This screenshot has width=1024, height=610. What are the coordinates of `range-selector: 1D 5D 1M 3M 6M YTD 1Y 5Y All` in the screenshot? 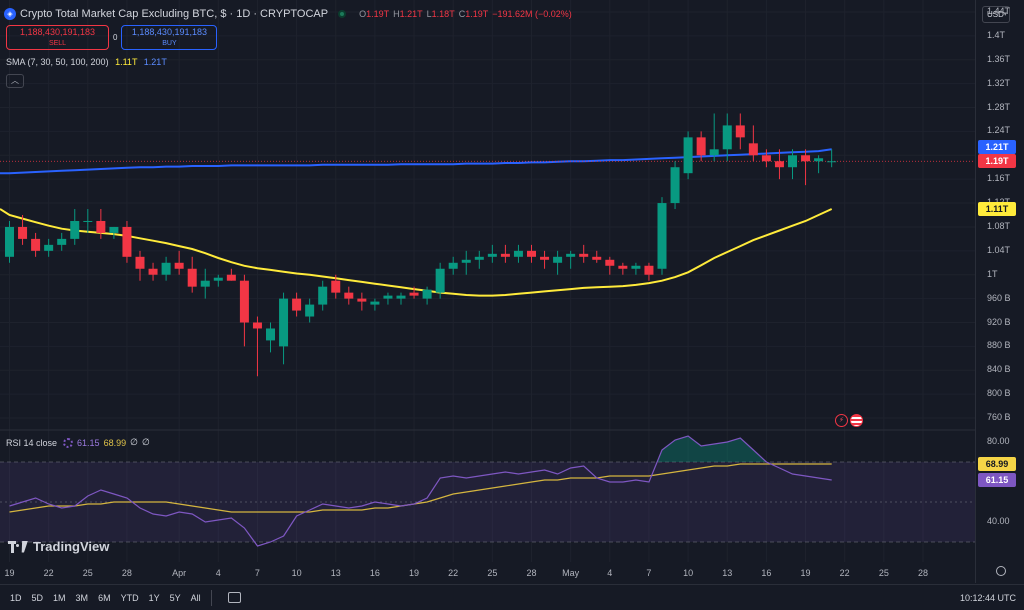 It's located at (100, 598).